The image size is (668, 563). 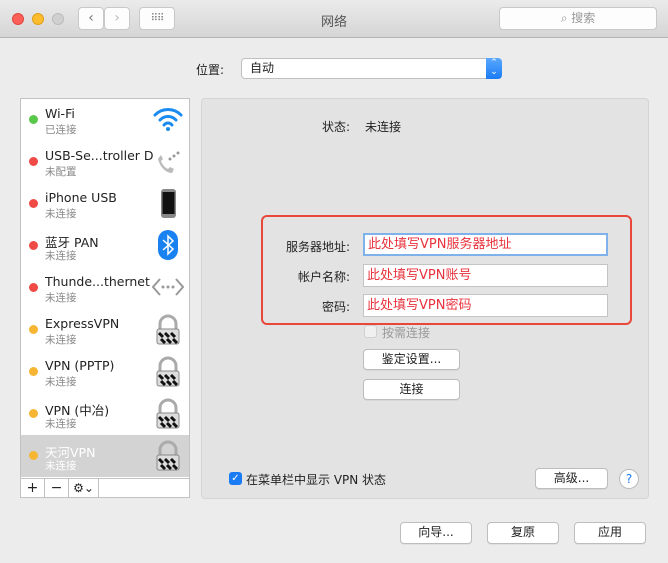 What do you see at coordinates (61, 130) in the screenshot?
I see `service-status: 已连接` at bounding box center [61, 130].